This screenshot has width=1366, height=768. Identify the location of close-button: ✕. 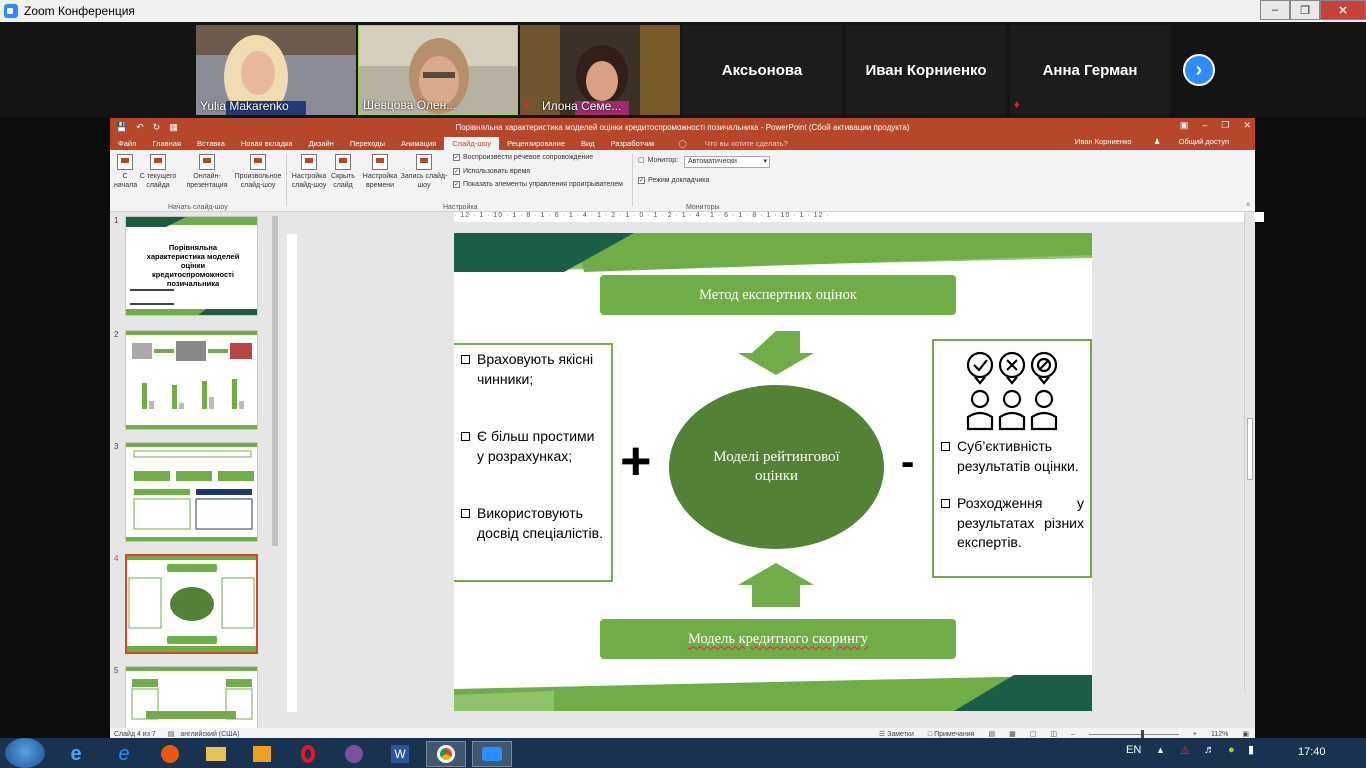
(1343, 10).